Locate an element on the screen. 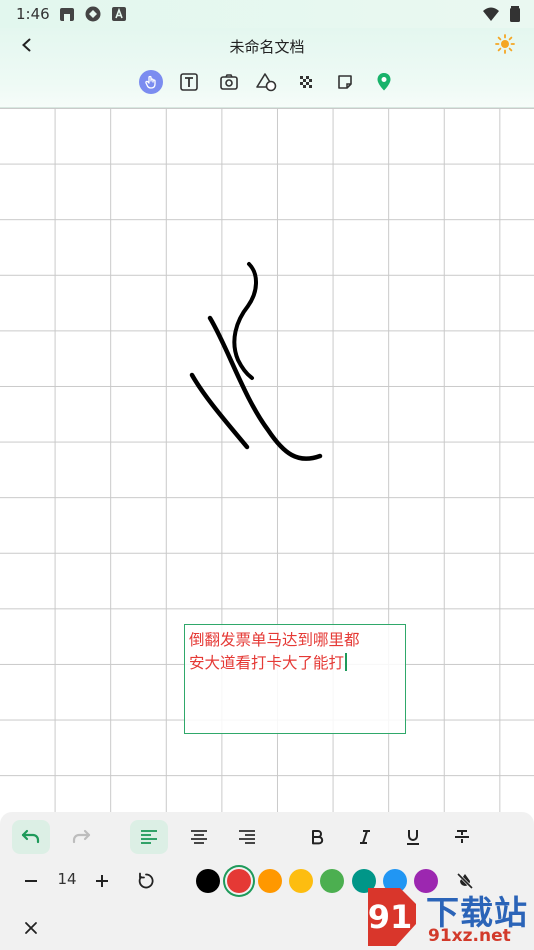 The height and width of the screenshot is (950, 534). bold-button is located at coordinates (317, 837).